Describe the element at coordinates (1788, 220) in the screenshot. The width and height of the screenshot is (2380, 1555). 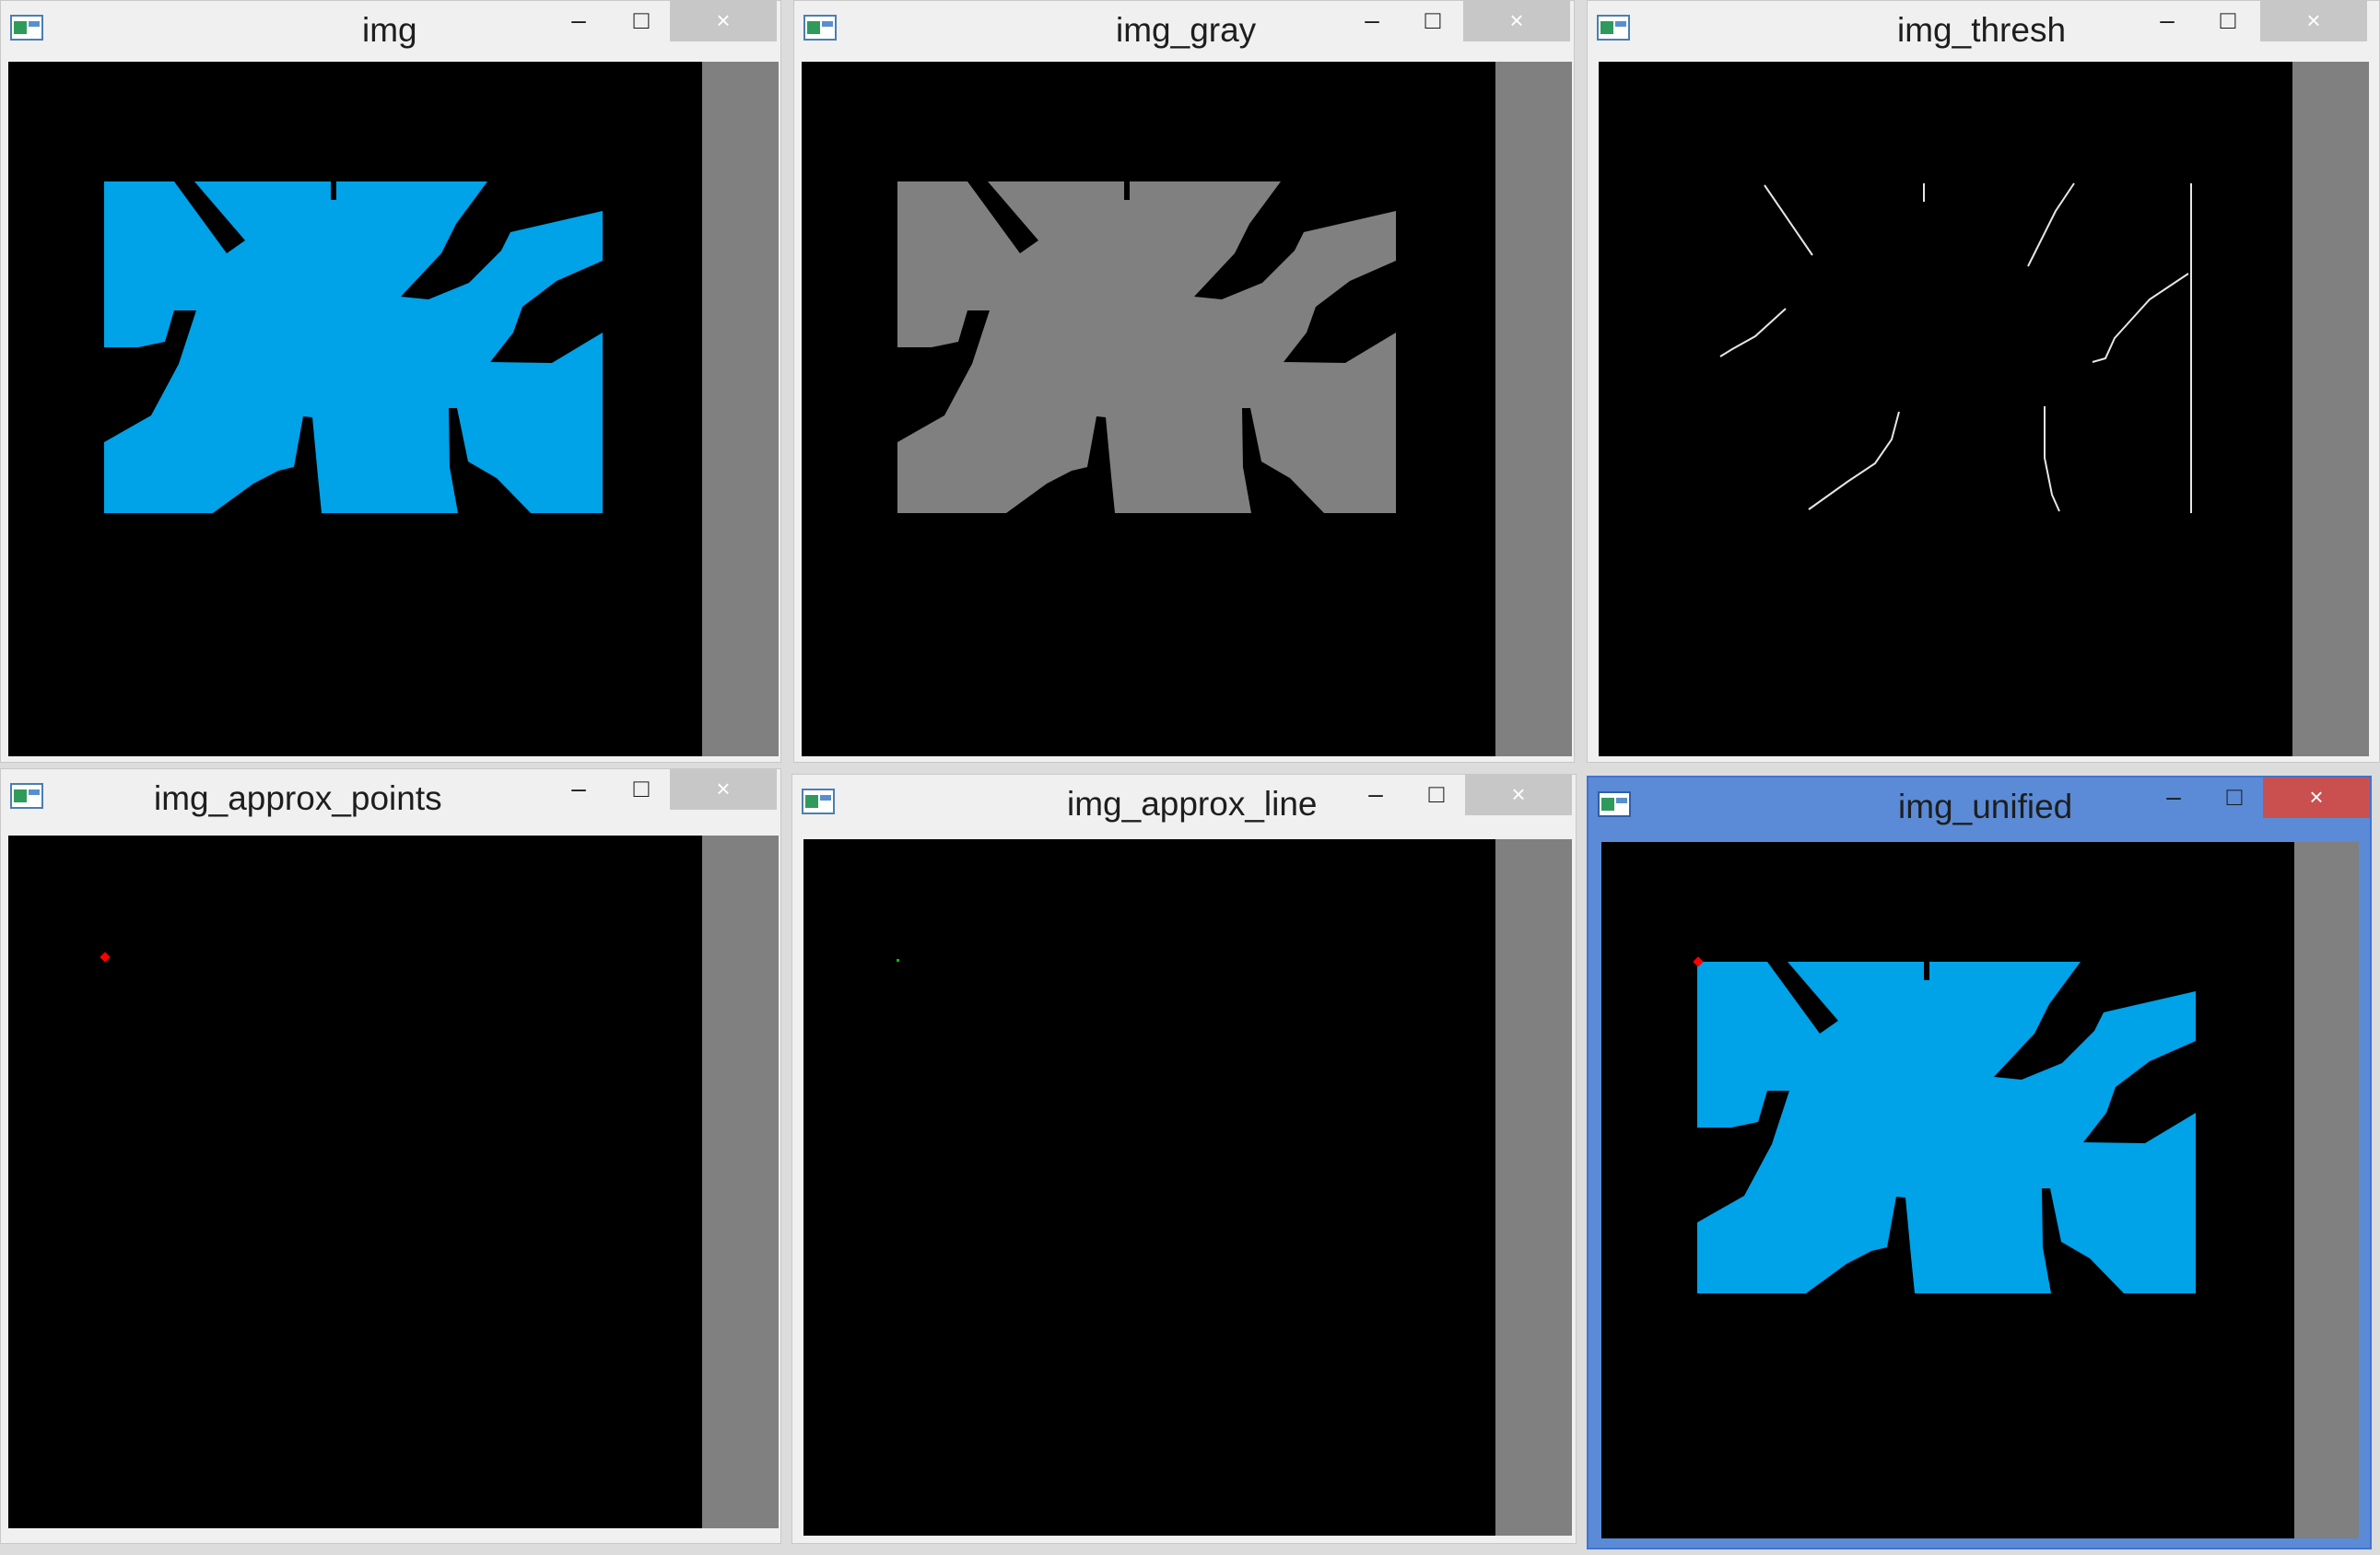
I see `edge-diagonal-left` at that location.